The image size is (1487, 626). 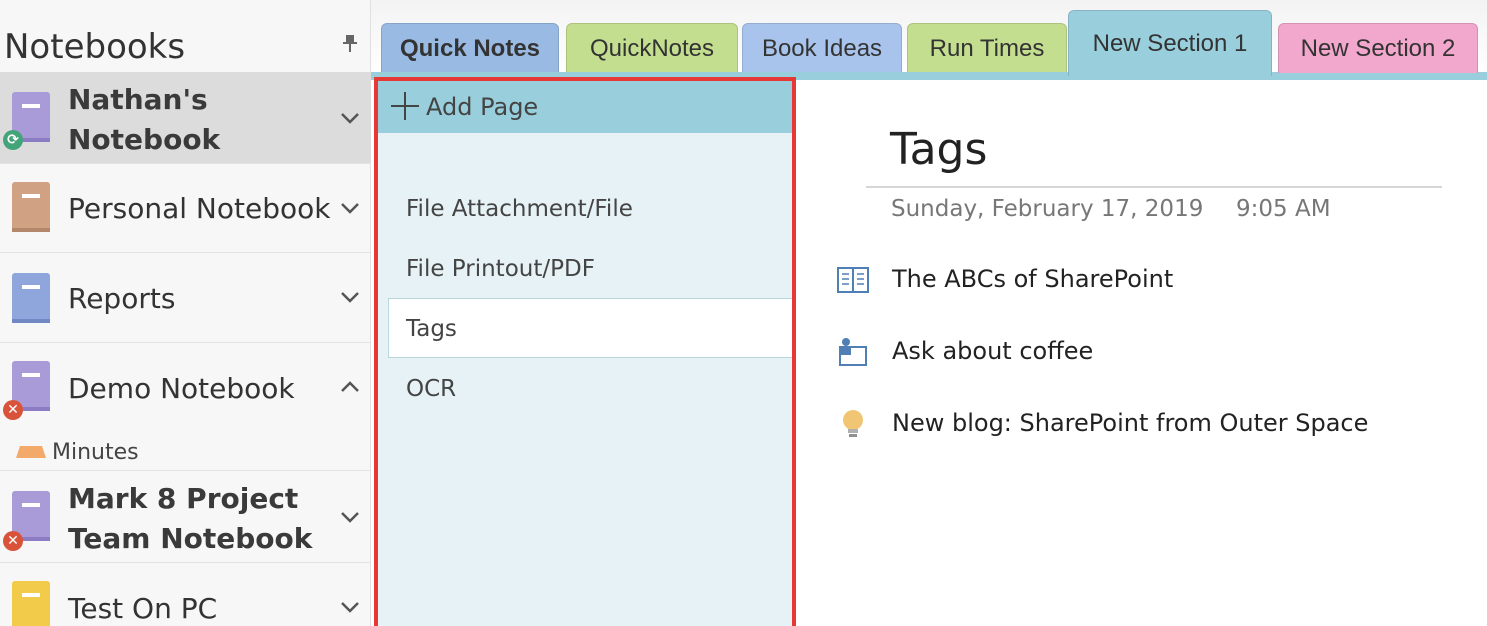 What do you see at coordinates (590, 389) in the screenshot?
I see `page-item-ocr: OCR` at bounding box center [590, 389].